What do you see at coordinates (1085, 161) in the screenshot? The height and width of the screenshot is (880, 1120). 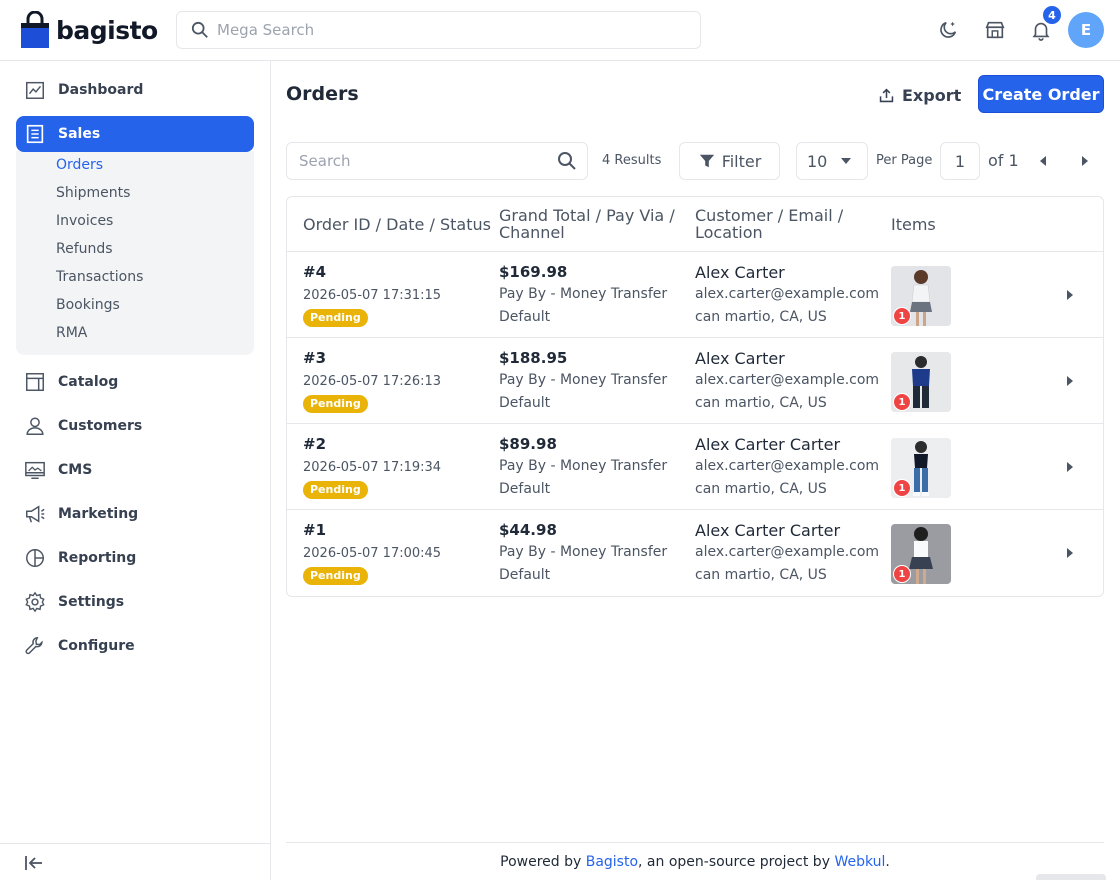 I see `next-page-icon` at bounding box center [1085, 161].